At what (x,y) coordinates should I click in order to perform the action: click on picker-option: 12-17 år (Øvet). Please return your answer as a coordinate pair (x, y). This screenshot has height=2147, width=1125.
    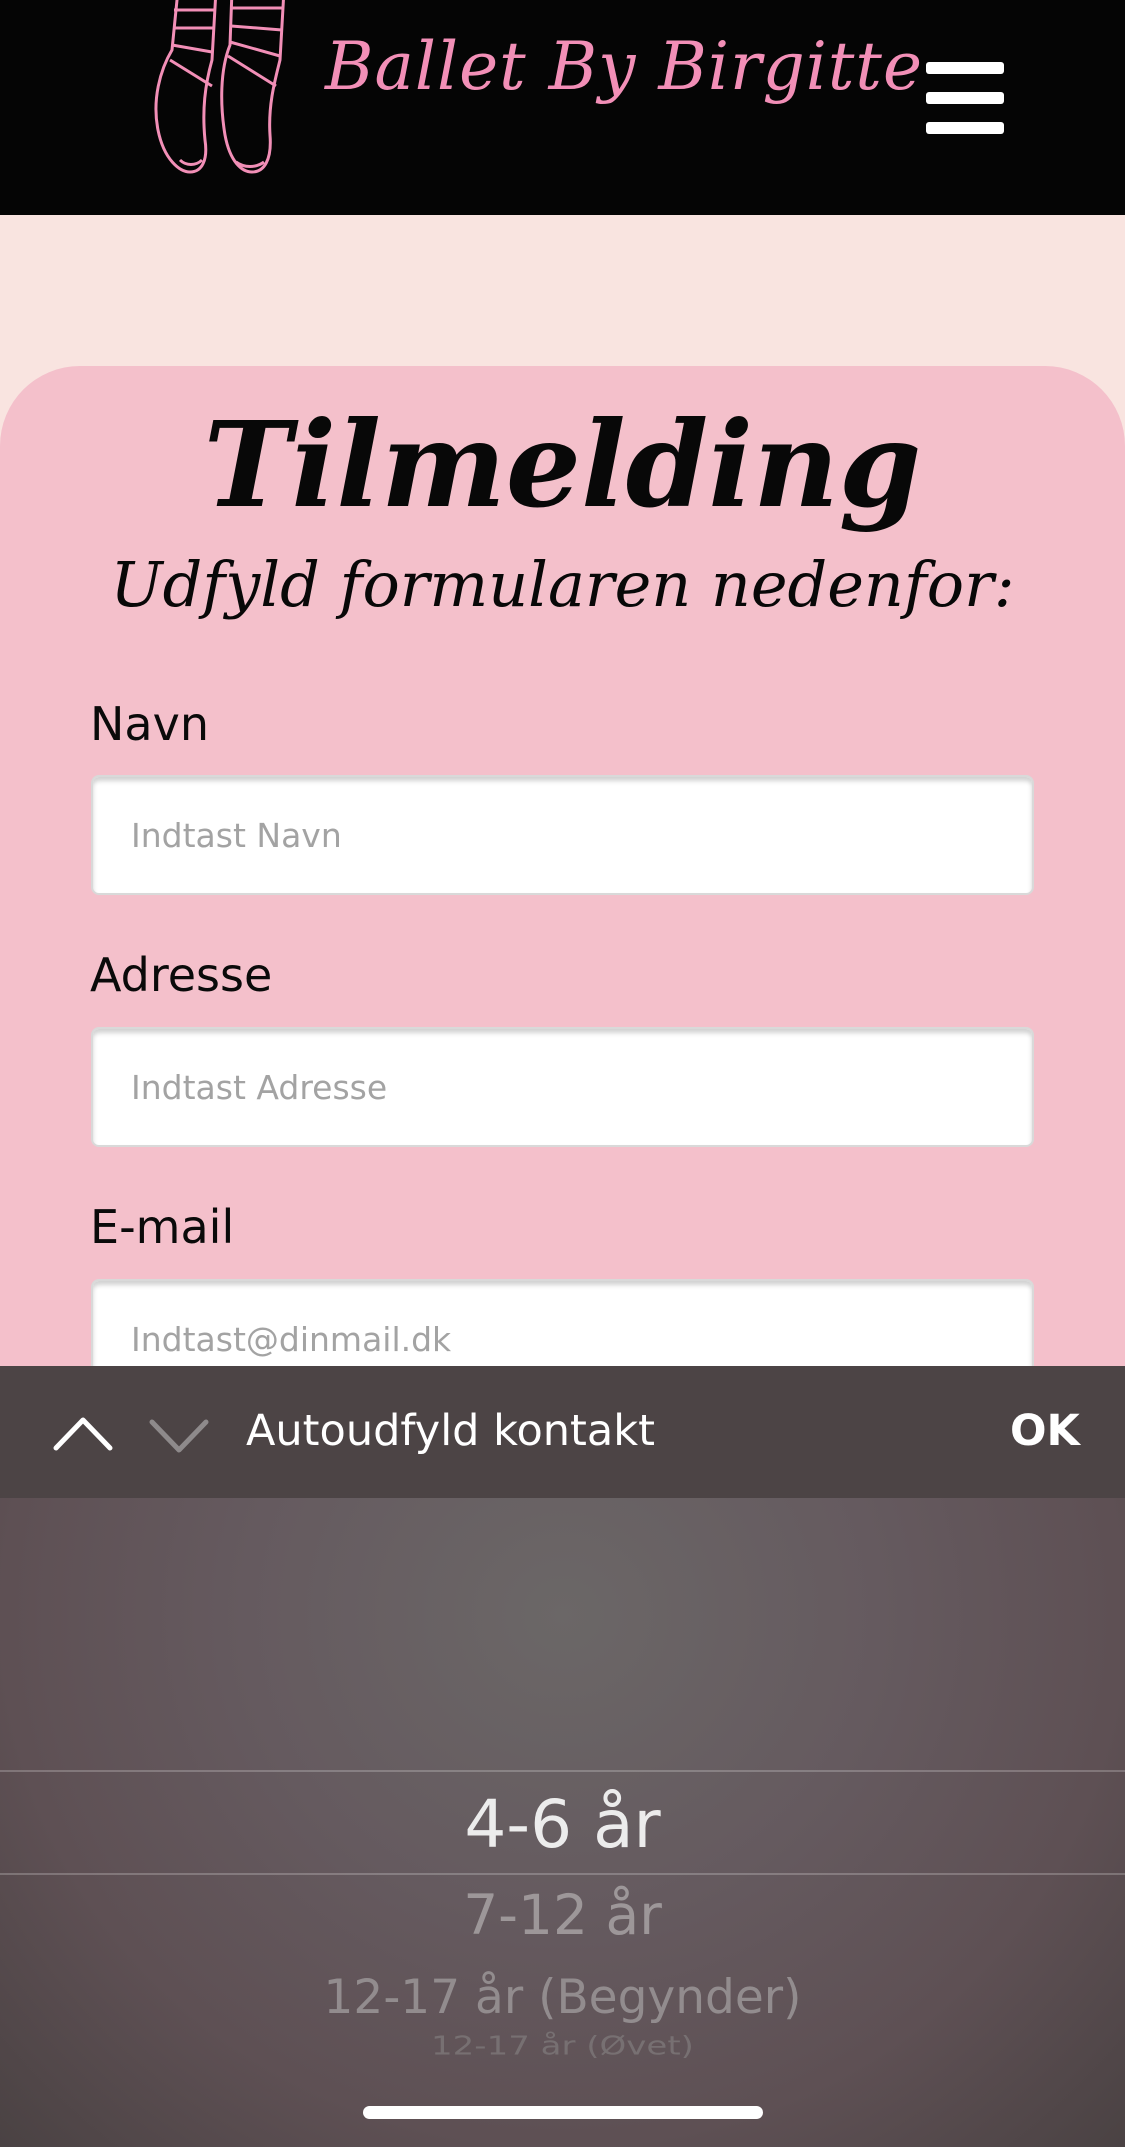
    Looking at the image, I should click on (562, 2046).